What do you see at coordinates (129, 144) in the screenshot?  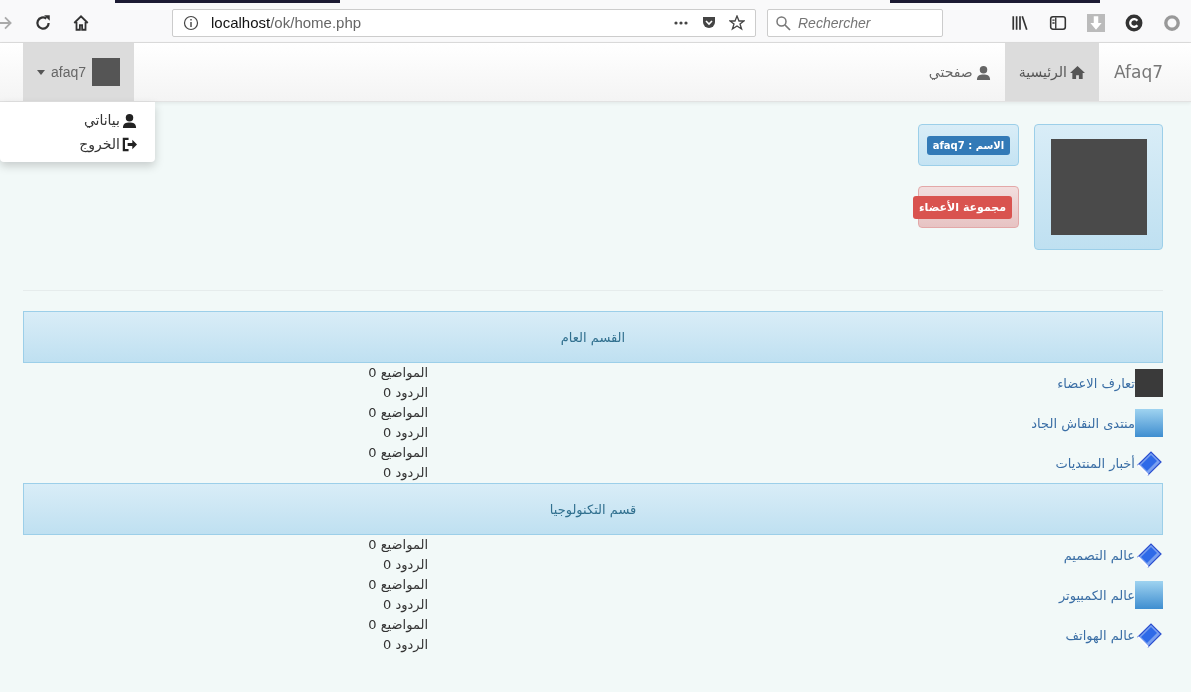 I see `logout-icon` at bounding box center [129, 144].